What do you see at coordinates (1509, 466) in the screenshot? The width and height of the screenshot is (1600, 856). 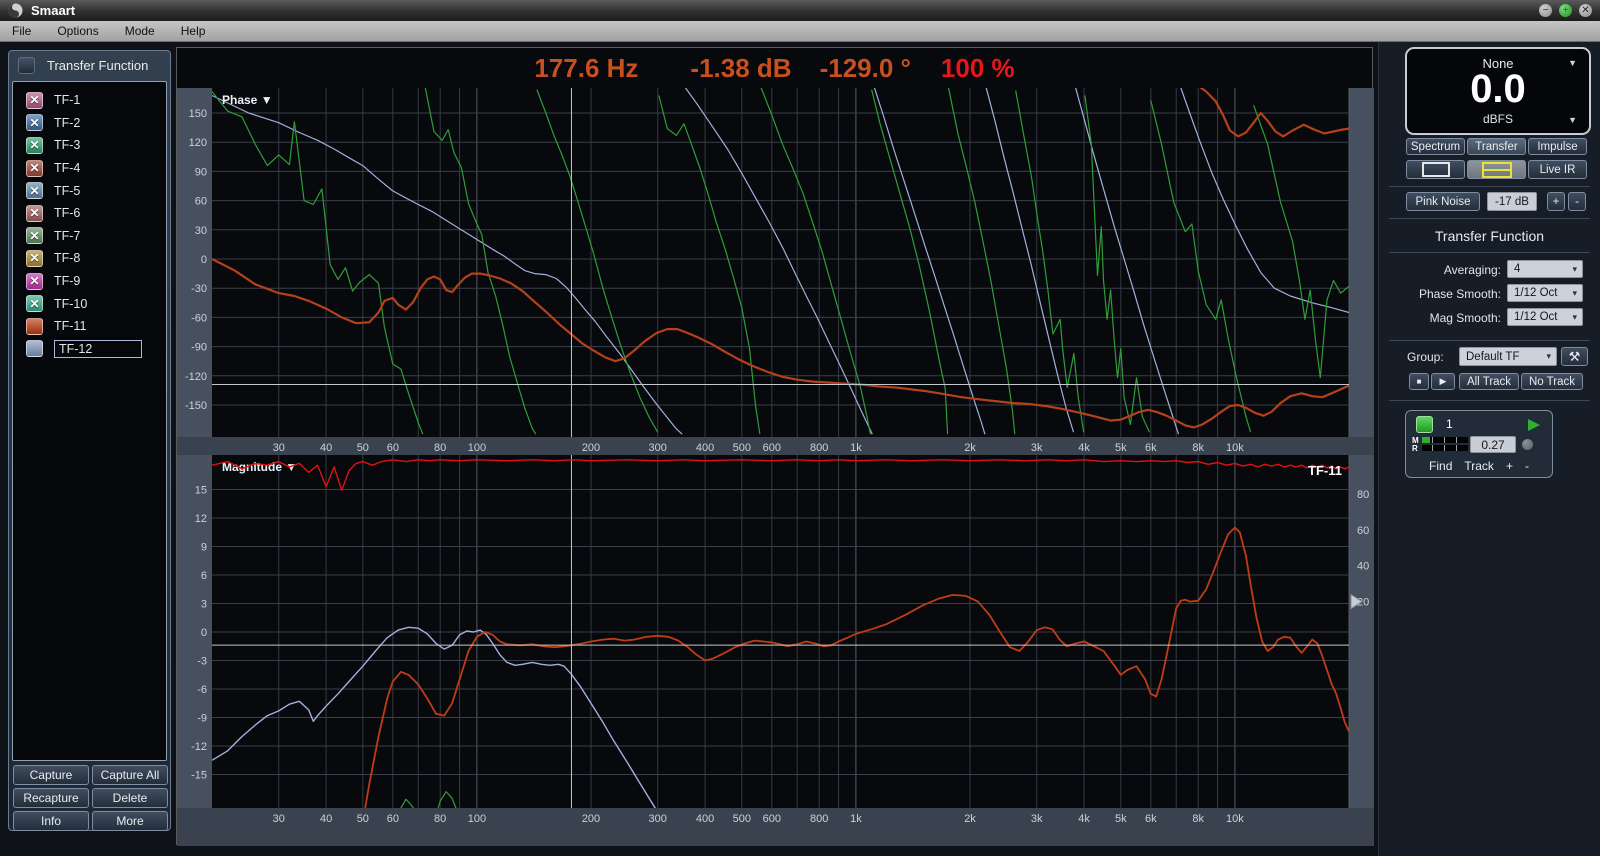 I see `track-plus-button: +` at bounding box center [1509, 466].